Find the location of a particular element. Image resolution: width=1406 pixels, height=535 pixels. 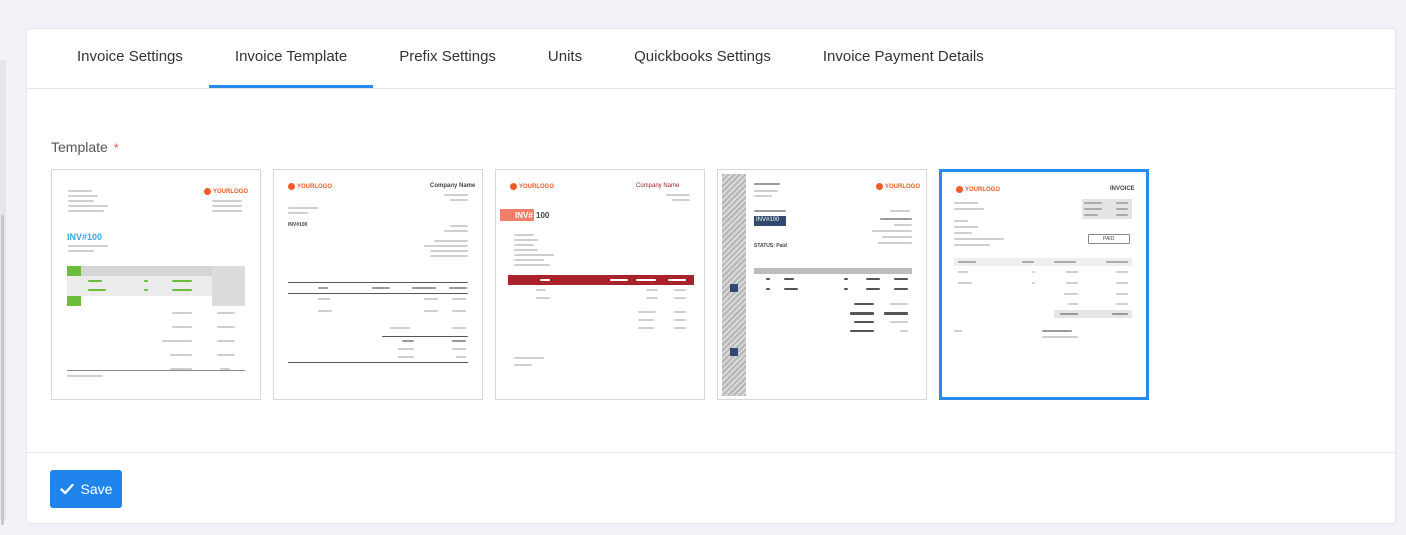

template-option-3: YOURLOGO Company Name INV# 100 is located at coordinates (600, 284).